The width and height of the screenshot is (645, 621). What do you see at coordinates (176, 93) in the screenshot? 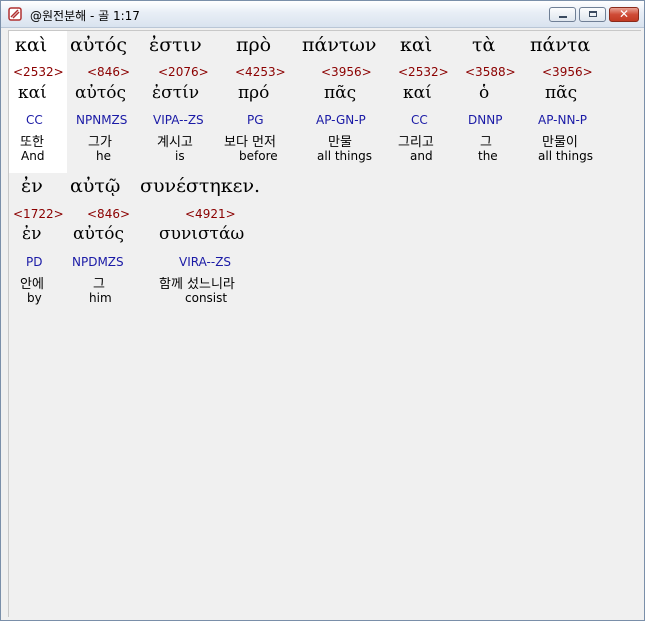
I see `lemma: ἐστίν` at bounding box center [176, 93].